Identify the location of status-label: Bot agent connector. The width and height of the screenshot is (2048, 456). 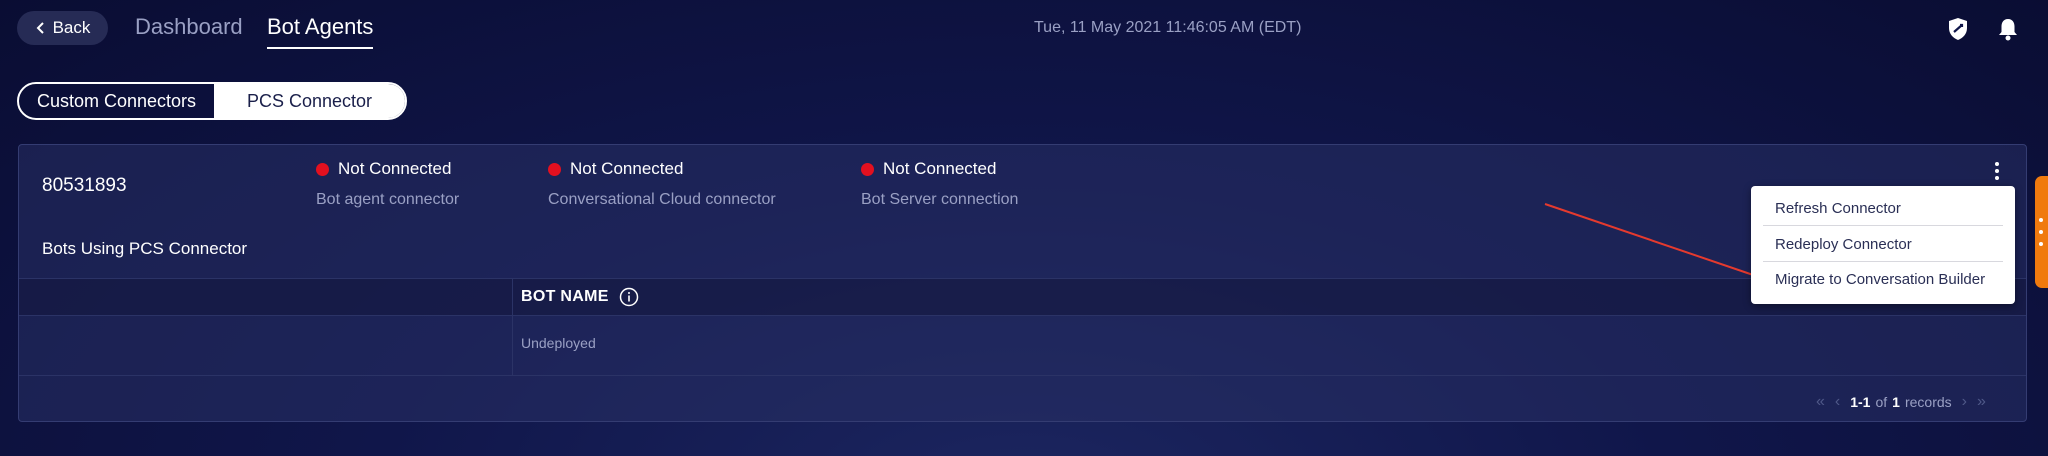
(388, 199).